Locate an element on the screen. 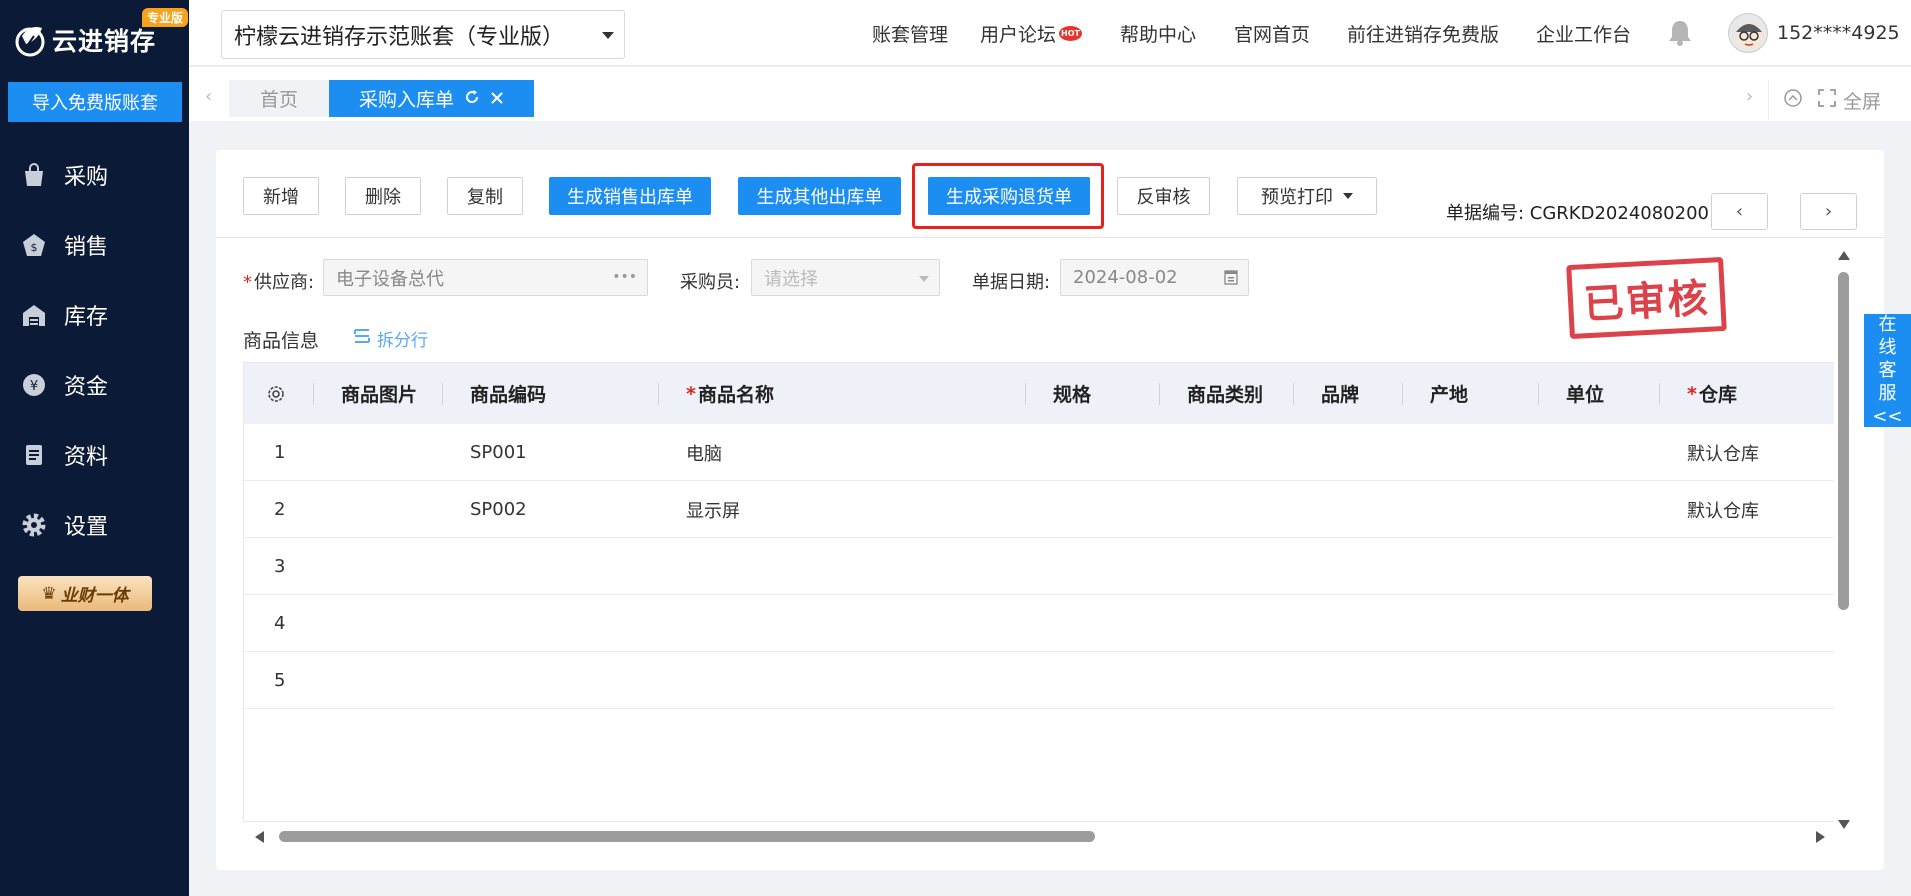  expand-icon is located at coordinates (1827, 100).